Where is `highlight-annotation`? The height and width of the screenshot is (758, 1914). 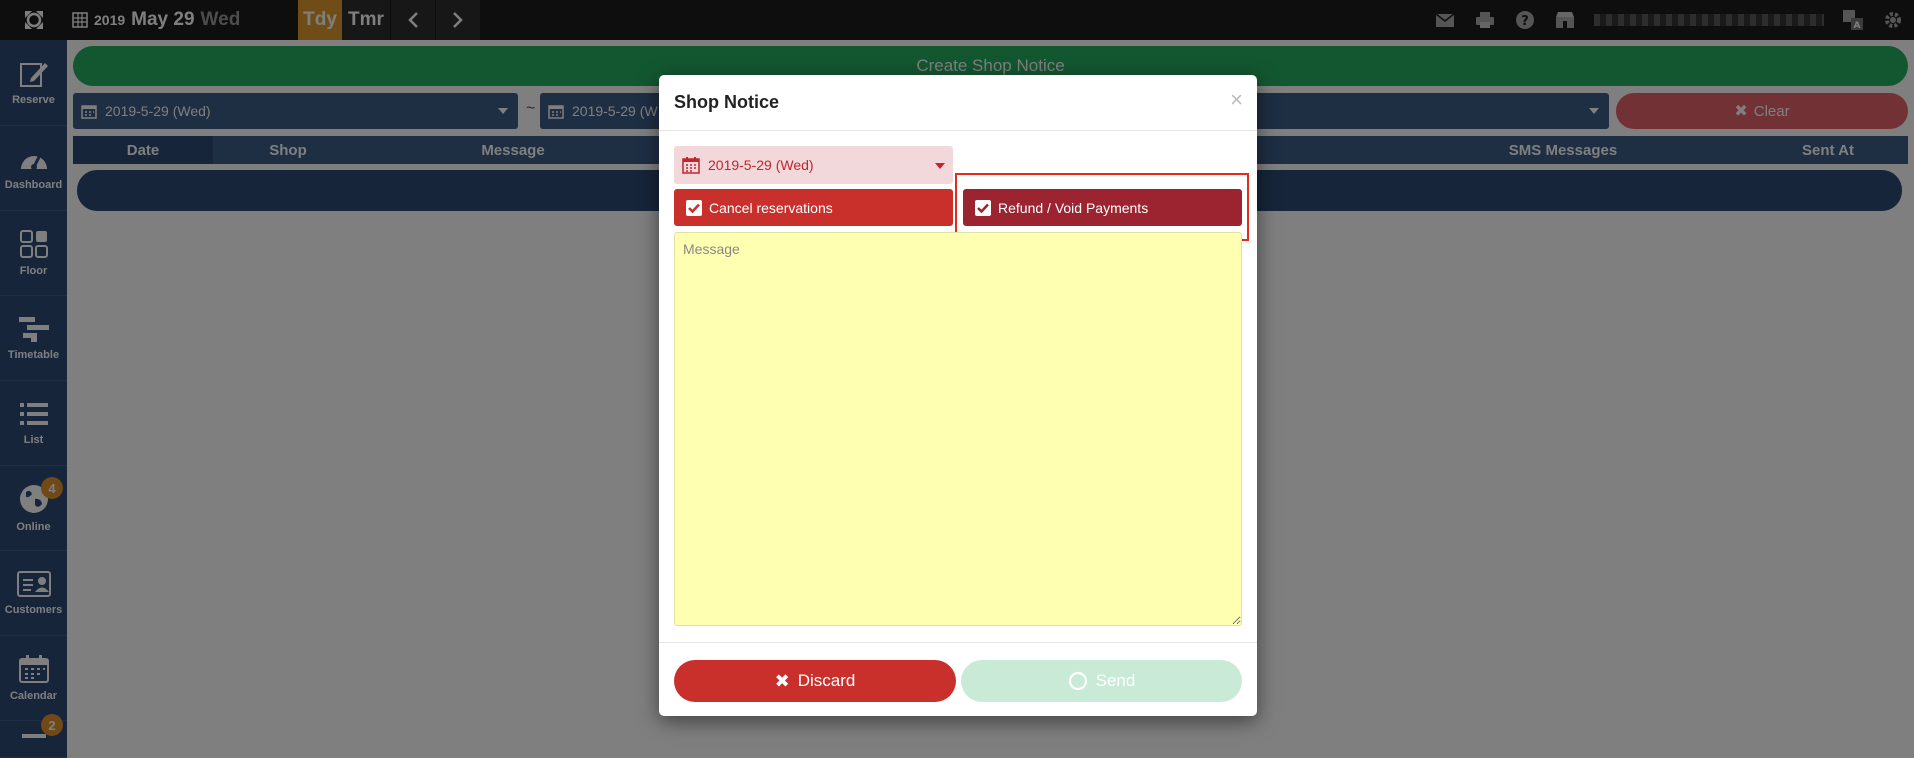
highlight-annotation is located at coordinates (1102, 207).